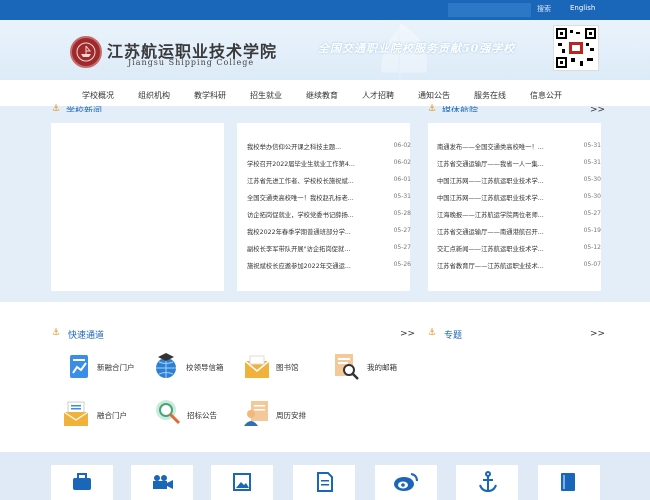 Image resolution: width=650 pixels, height=500 pixels. Describe the element at coordinates (329, 162) in the screenshot. I see `list-item: 学校召开2022届毕业生就业工作第4... 06-02` at that location.